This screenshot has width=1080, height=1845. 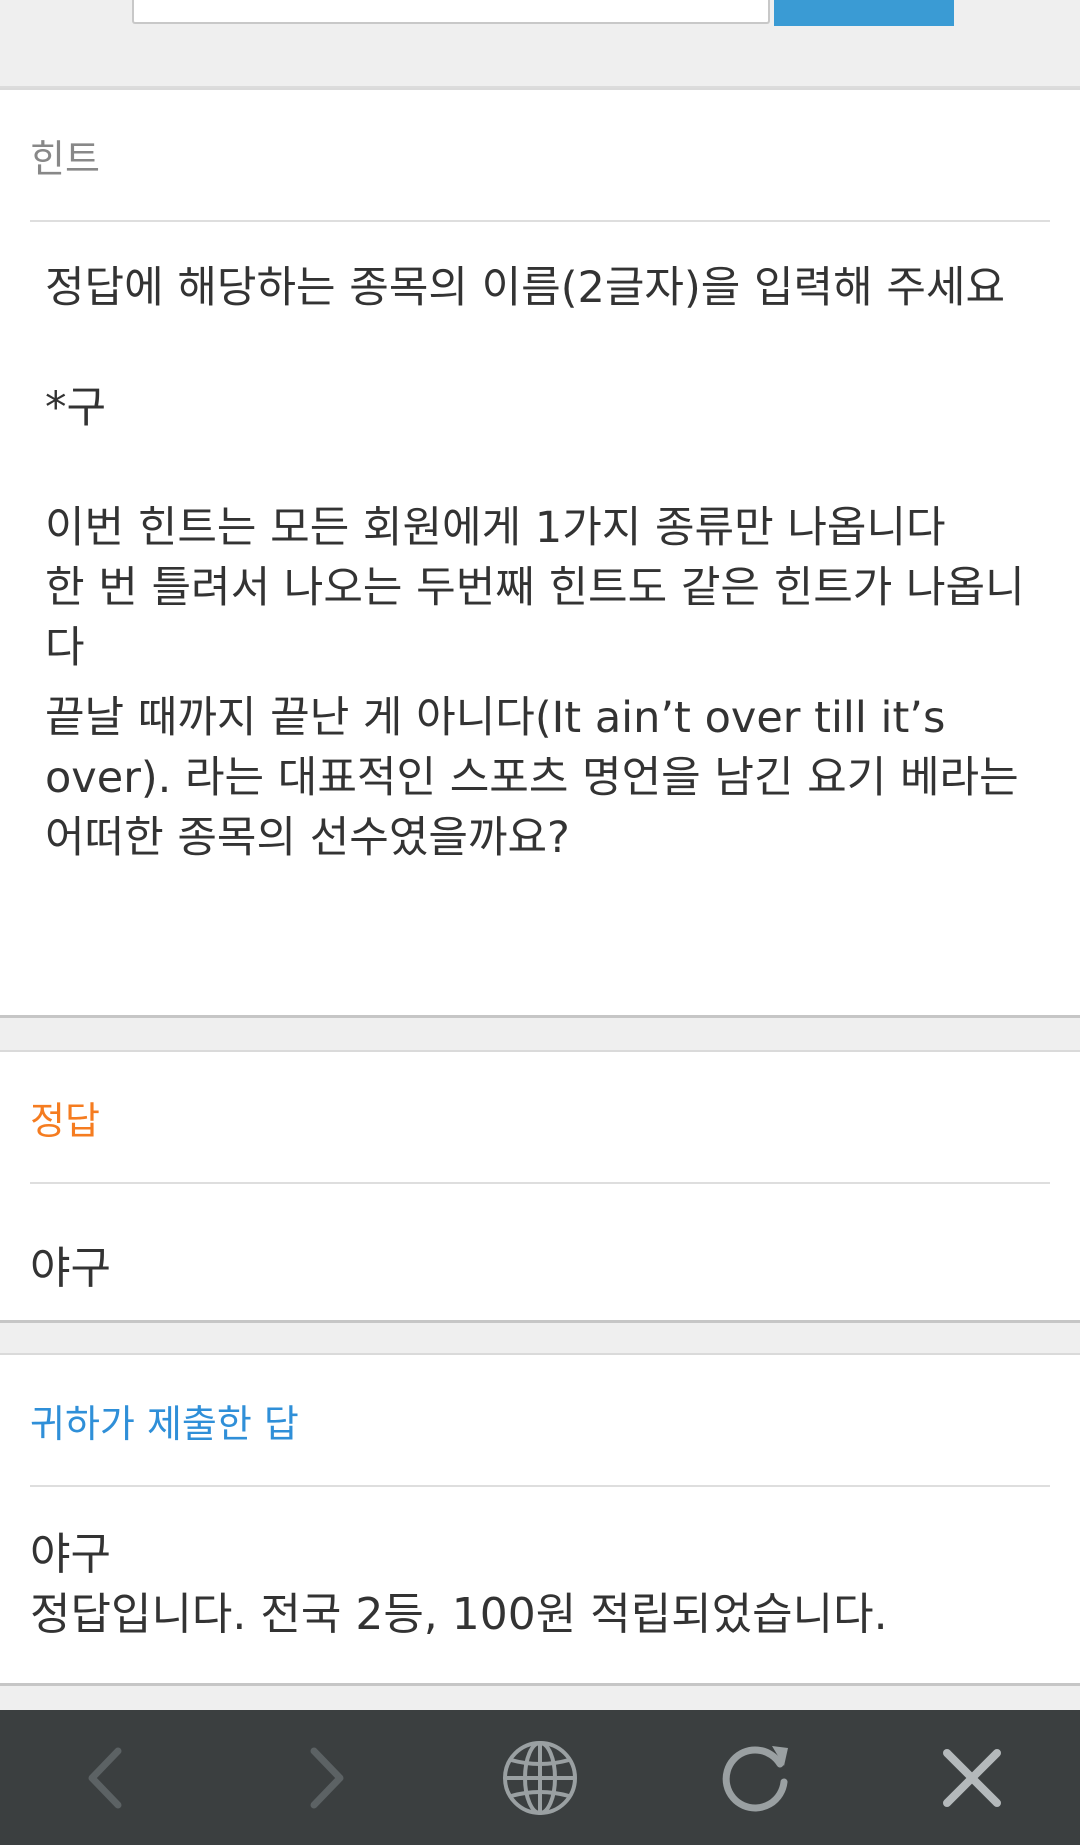 I want to click on answer-title: 정답, so click(x=540, y=1118).